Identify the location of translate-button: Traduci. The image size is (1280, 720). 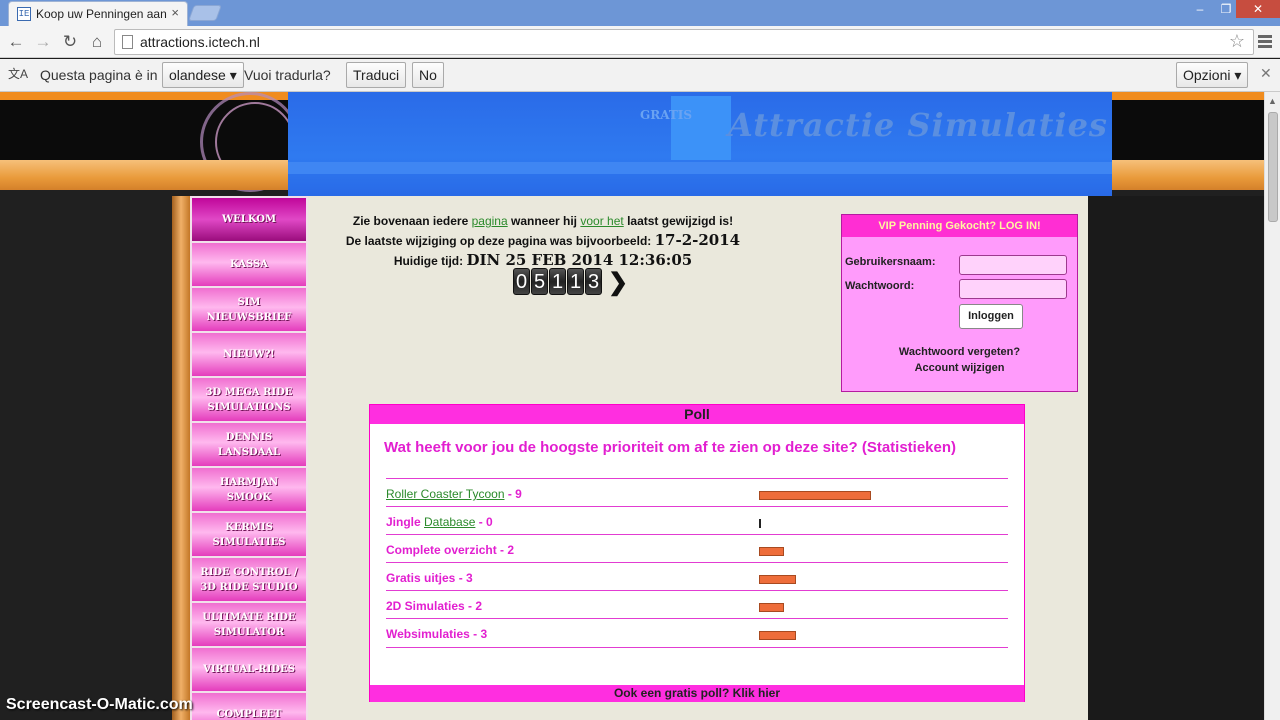
(376, 75).